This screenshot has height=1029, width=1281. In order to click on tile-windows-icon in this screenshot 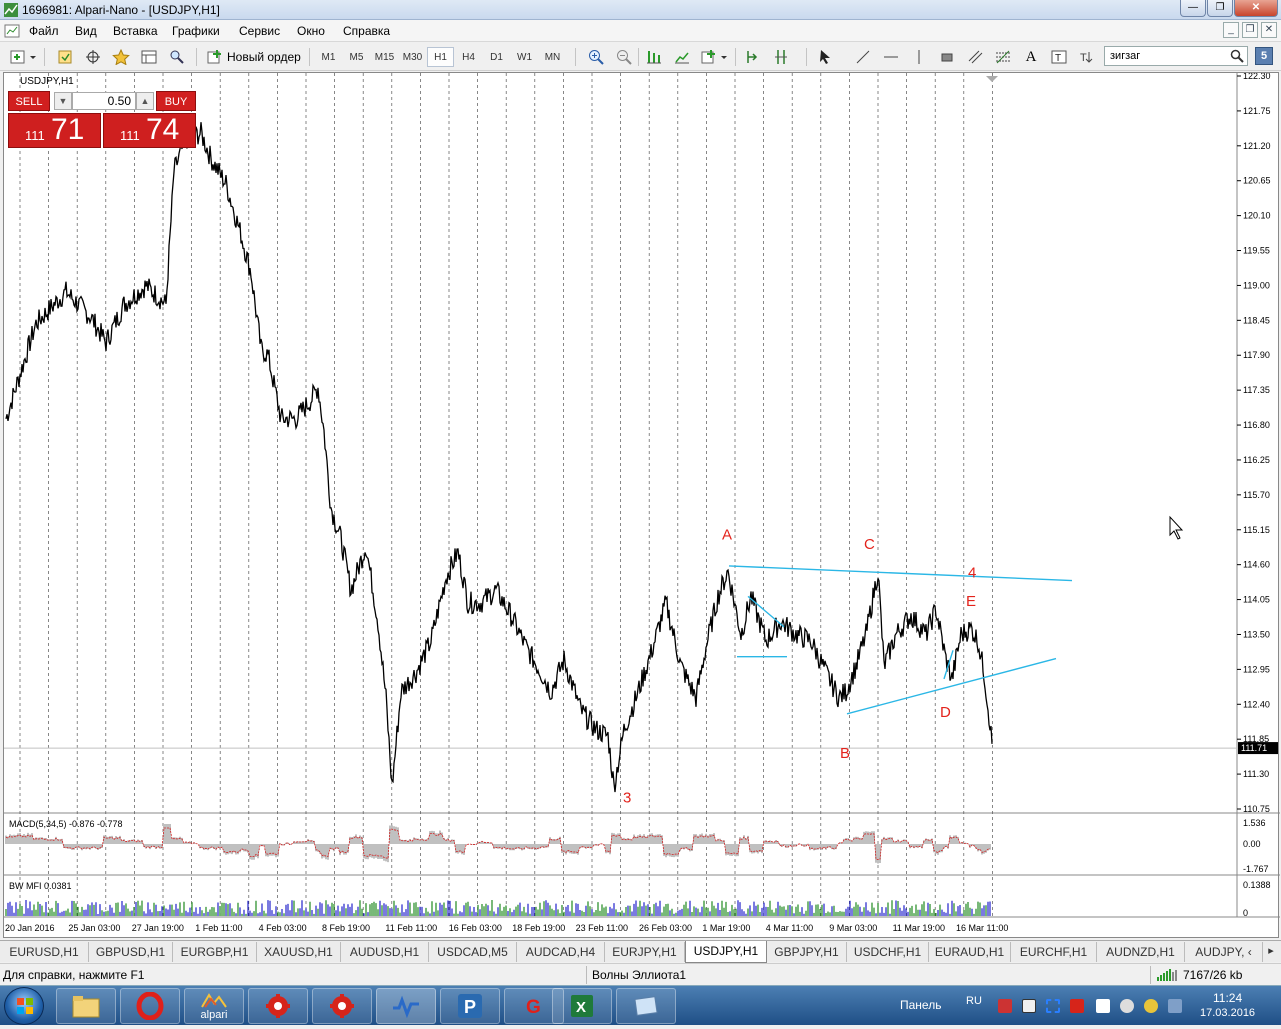, I will do `click(654, 57)`.